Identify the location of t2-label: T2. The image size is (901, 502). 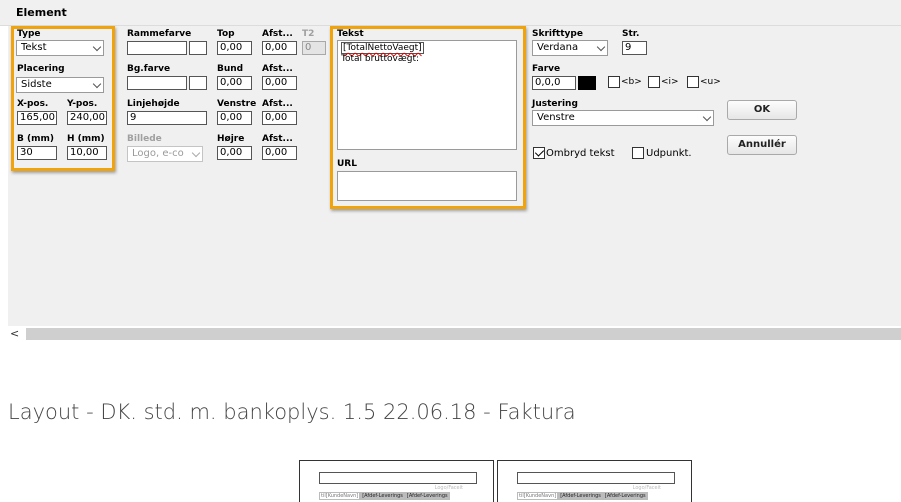
(308, 34).